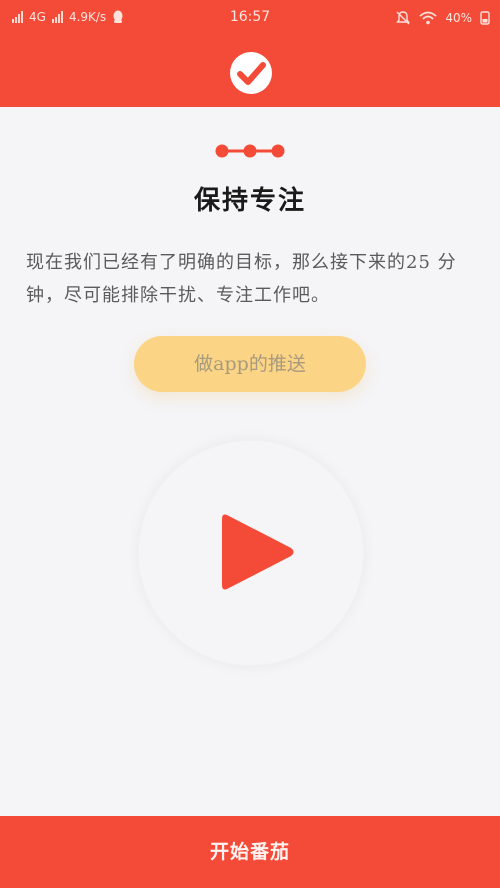 Image resolution: width=500 pixels, height=888 pixels. I want to click on app-header: 4G 4.9K/s 16:57 40%, so click(250, 53).